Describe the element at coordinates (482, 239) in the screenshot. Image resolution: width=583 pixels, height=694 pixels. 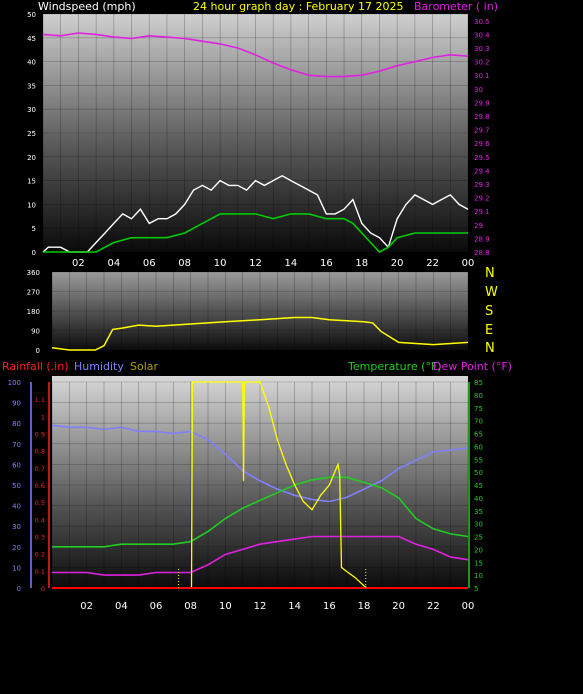
I see `barometer-tick-label: 28.9` at that location.